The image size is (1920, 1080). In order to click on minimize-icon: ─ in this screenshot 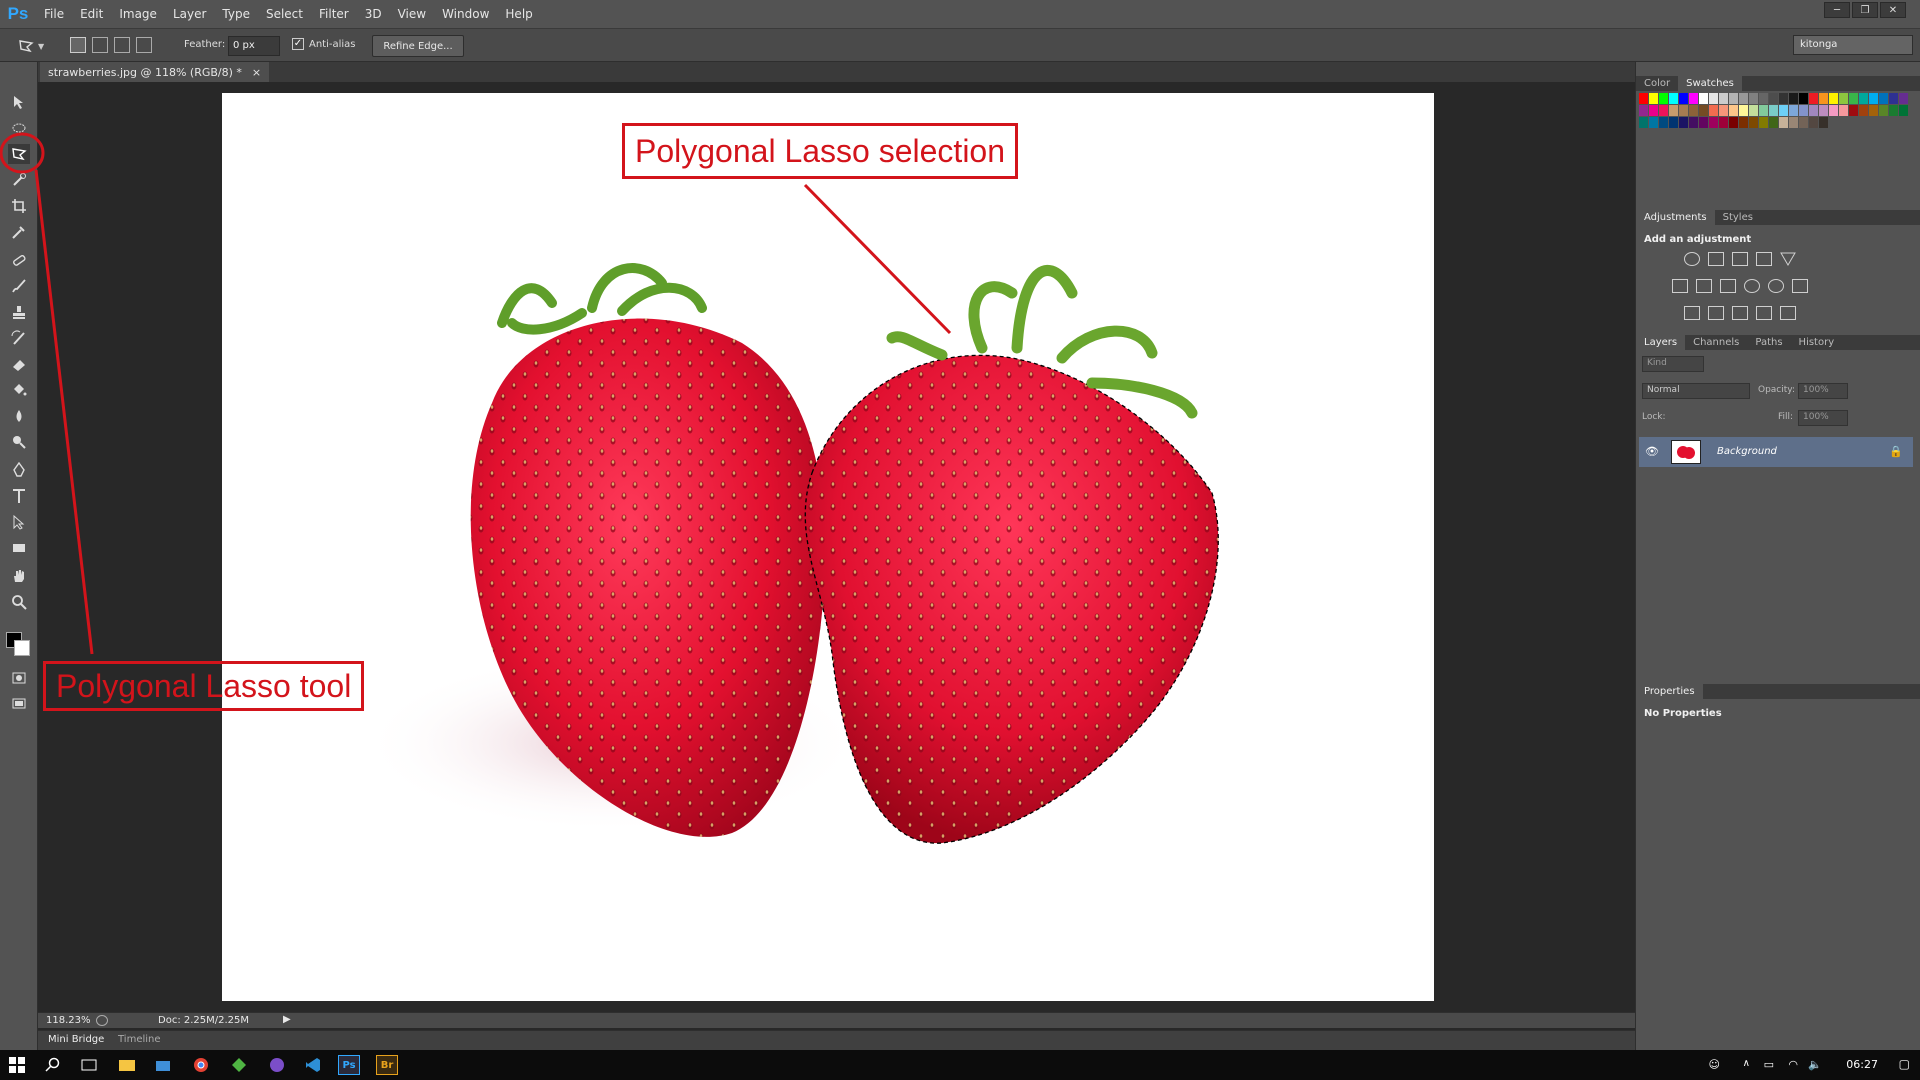, I will do `click(1837, 10)`.